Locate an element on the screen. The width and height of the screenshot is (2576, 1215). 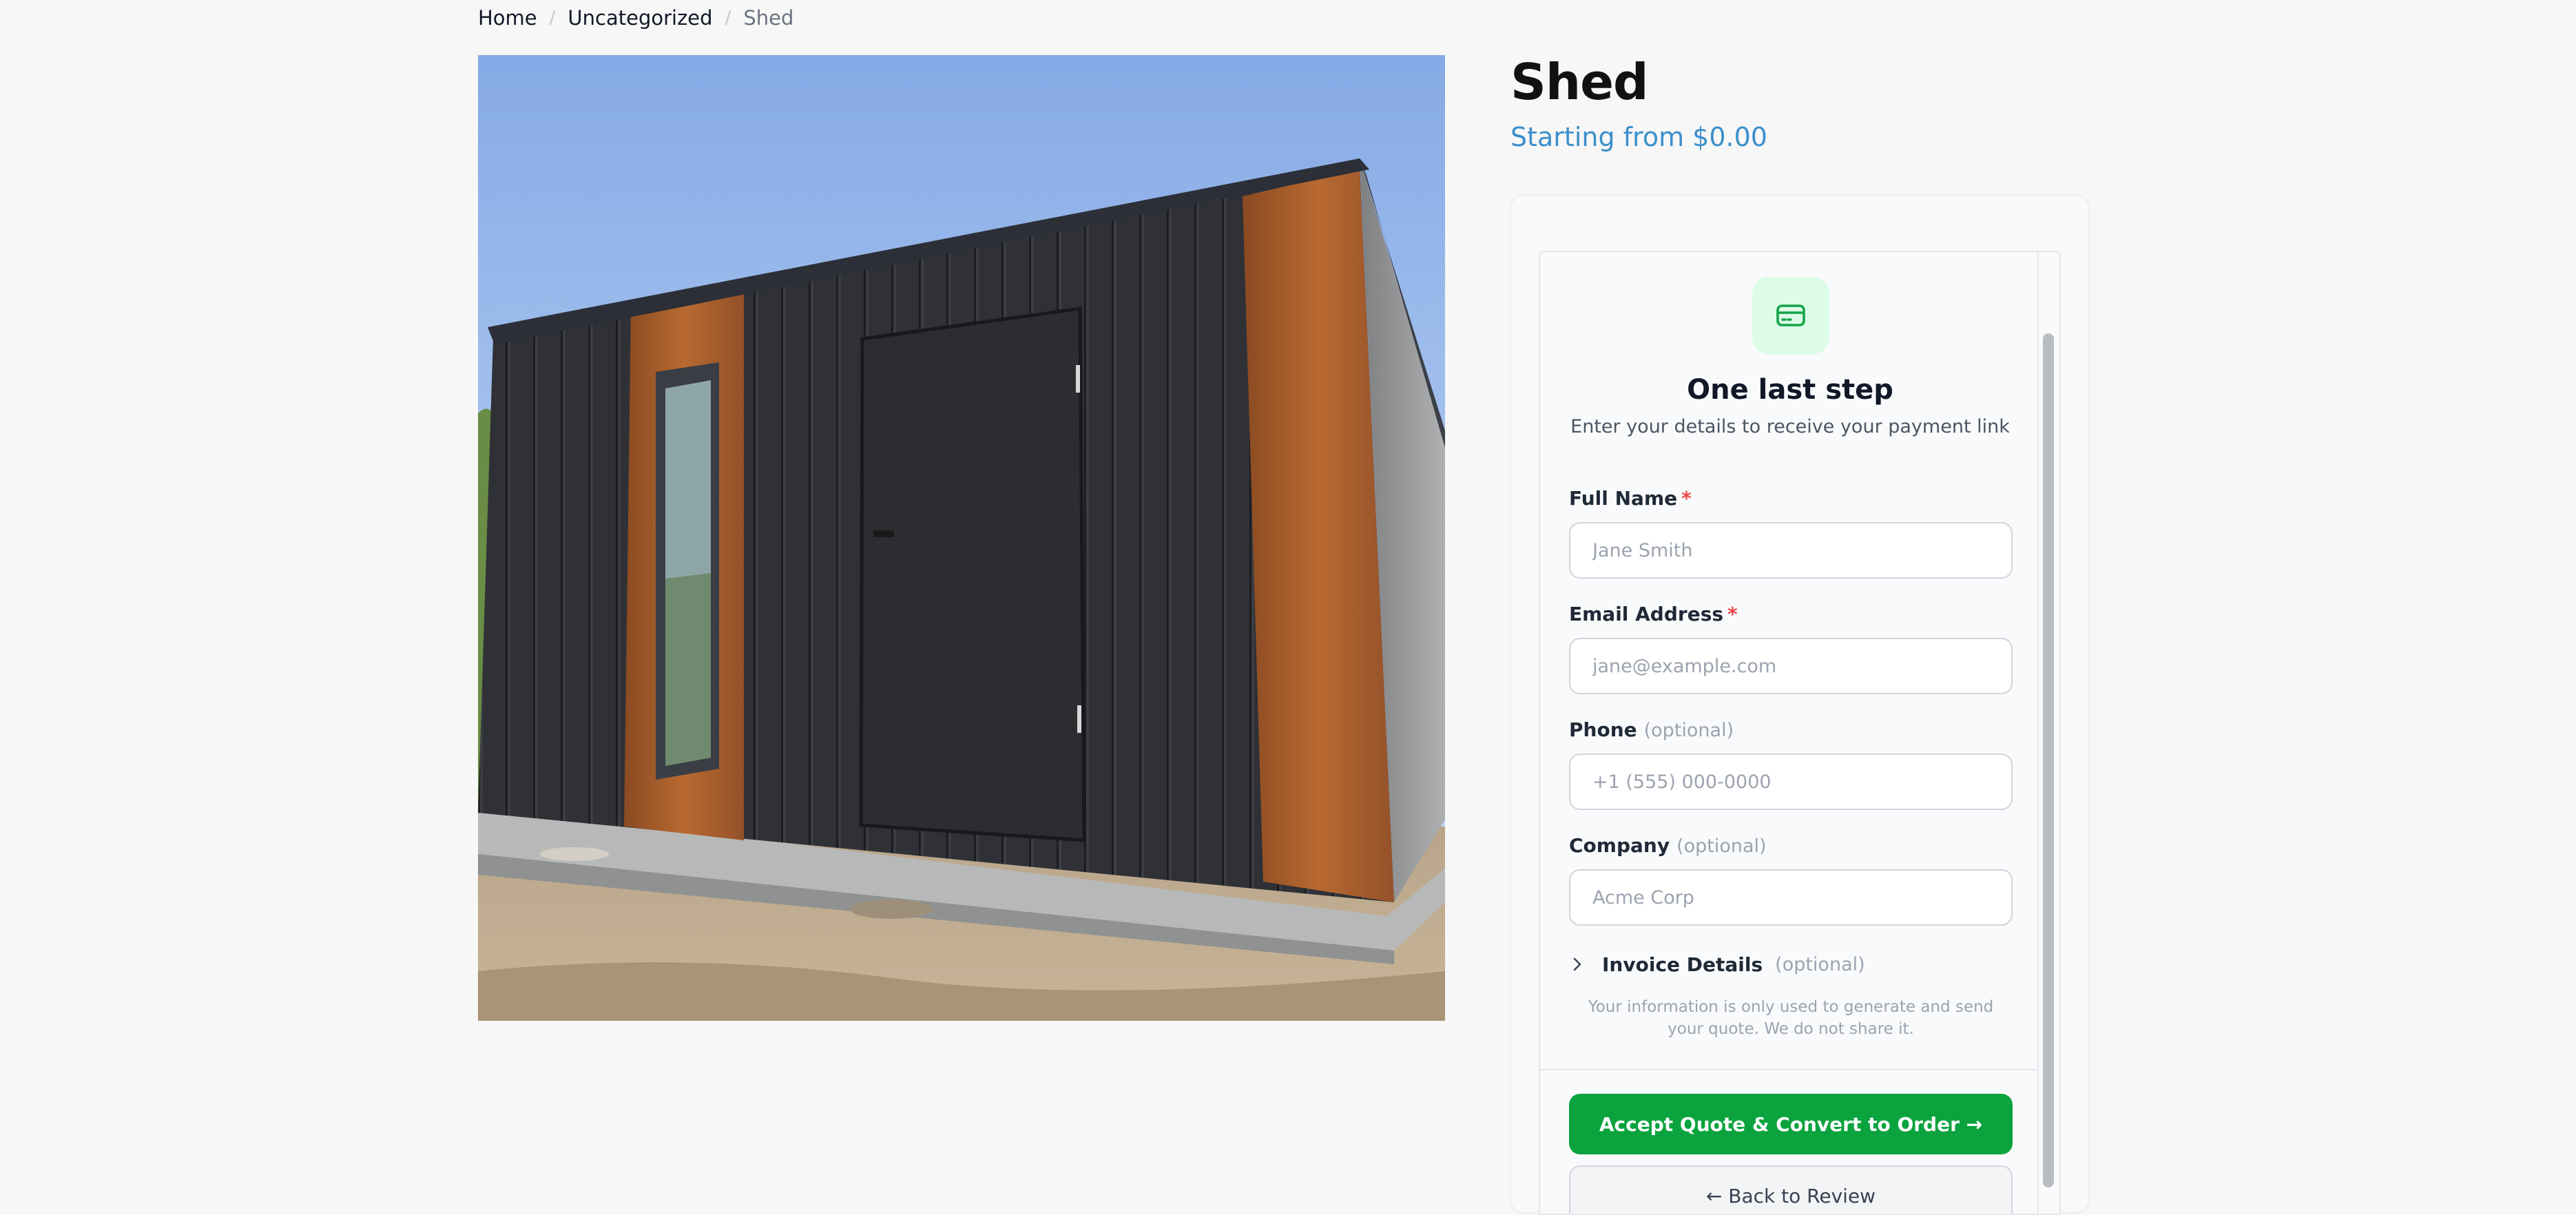
breadcrumb-home-link: Home is located at coordinates (507, 18).